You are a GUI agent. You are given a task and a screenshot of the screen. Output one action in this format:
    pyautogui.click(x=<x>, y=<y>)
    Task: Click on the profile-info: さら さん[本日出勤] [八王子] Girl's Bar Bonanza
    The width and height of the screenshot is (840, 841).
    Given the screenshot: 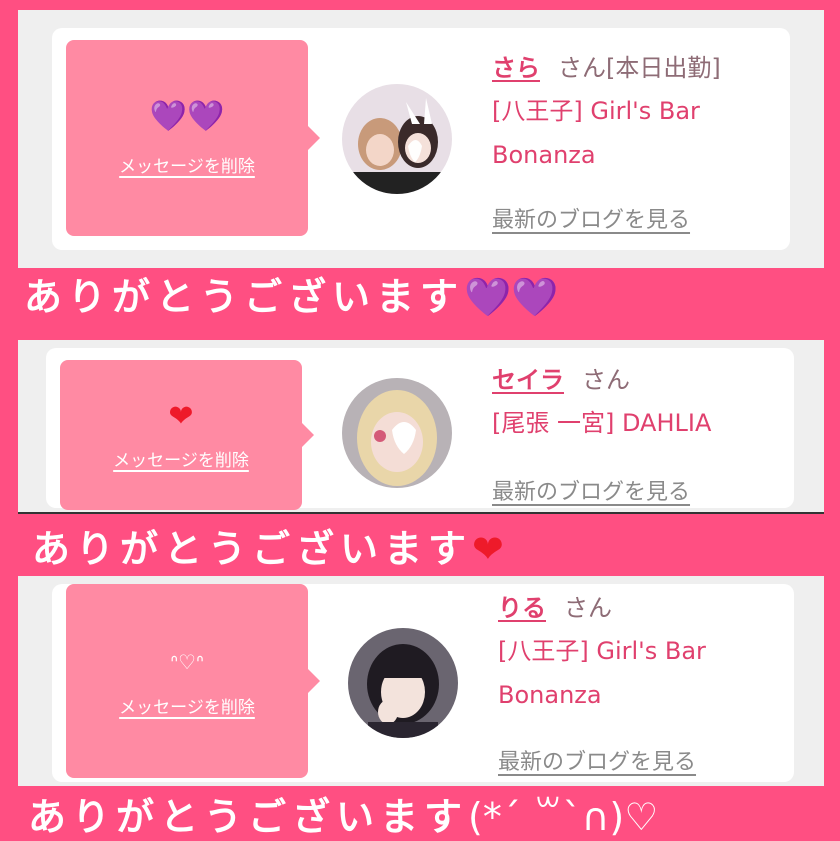 What is the action you would take?
    pyautogui.click(x=636, y=115)
    